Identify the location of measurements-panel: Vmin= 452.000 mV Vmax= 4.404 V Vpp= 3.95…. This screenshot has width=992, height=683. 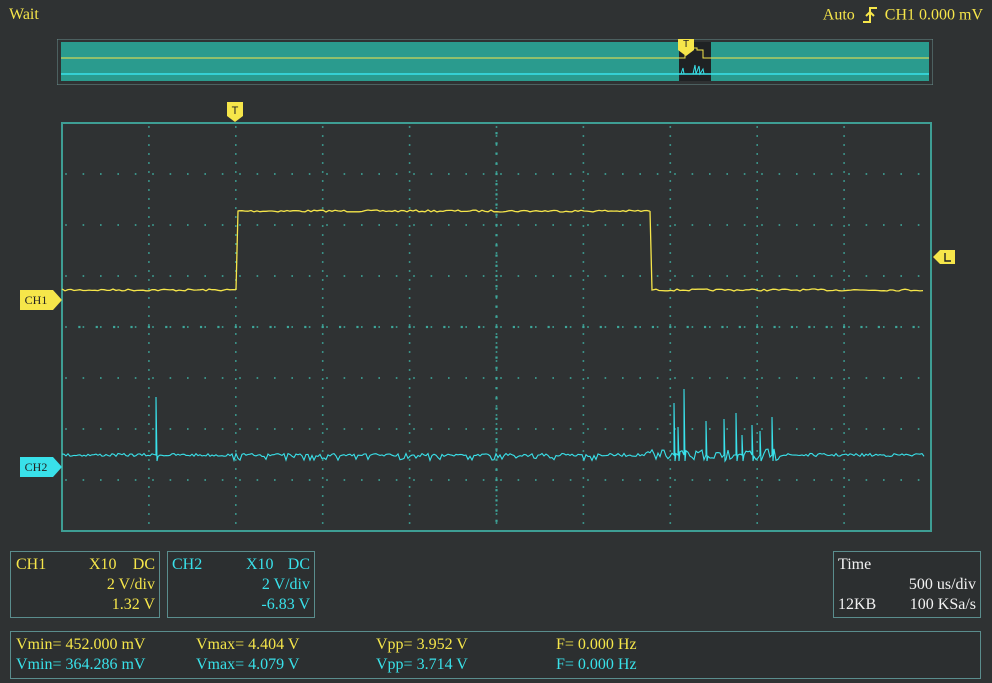
(495, 655).